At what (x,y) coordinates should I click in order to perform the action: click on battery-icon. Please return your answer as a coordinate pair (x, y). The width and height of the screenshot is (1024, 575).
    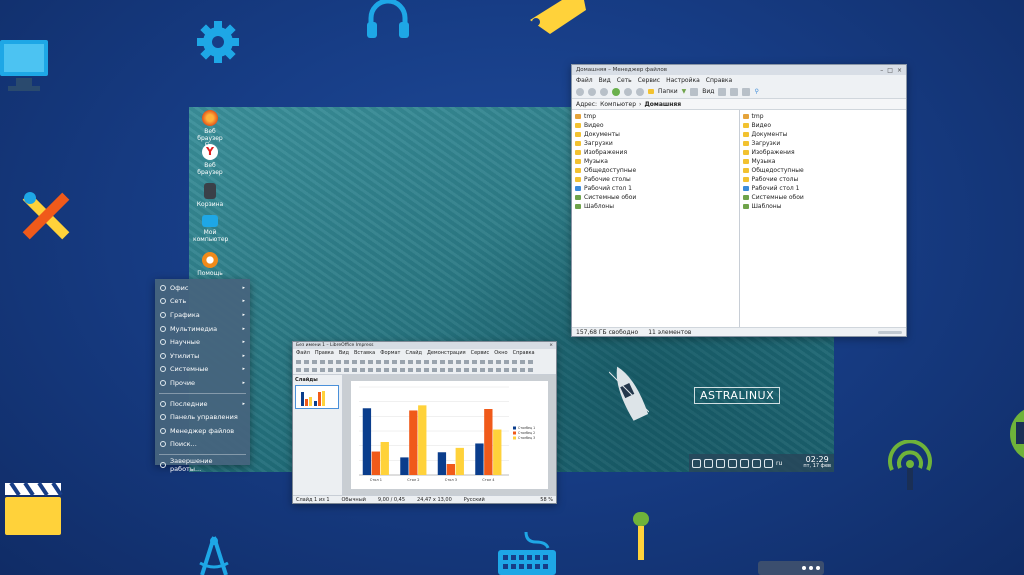
    Looking at the image, I should click on (756, 463).